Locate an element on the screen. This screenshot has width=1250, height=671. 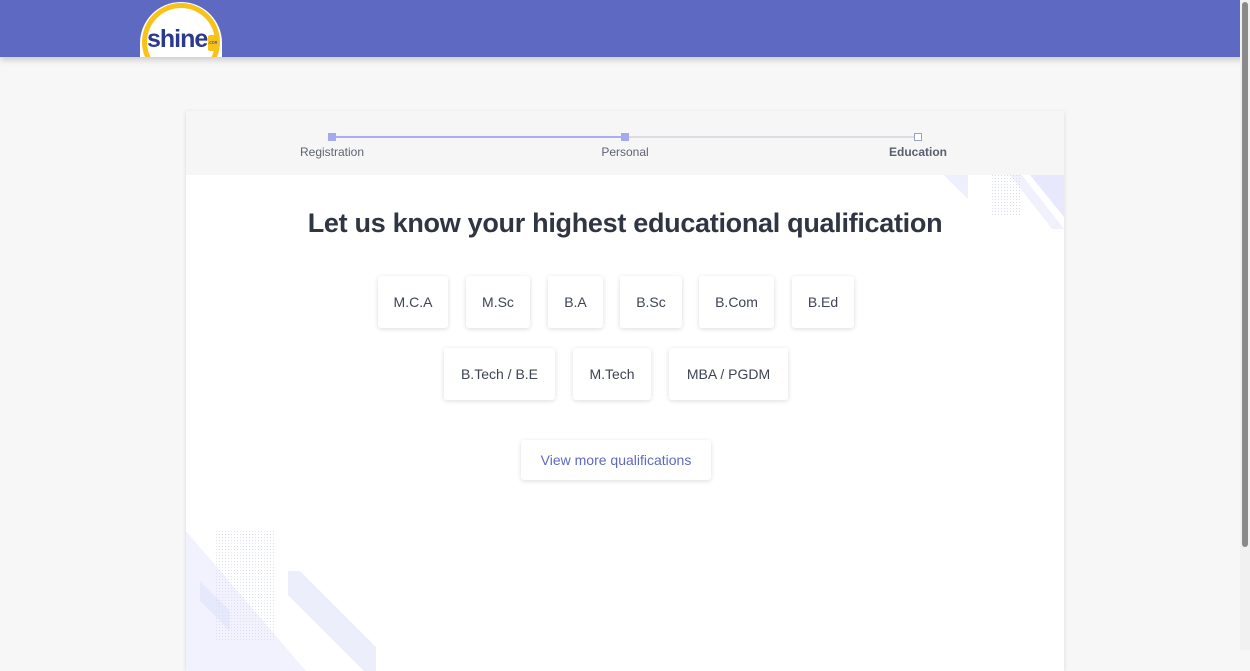
shine-logo: shine .com is located at coordinates (181, 29).